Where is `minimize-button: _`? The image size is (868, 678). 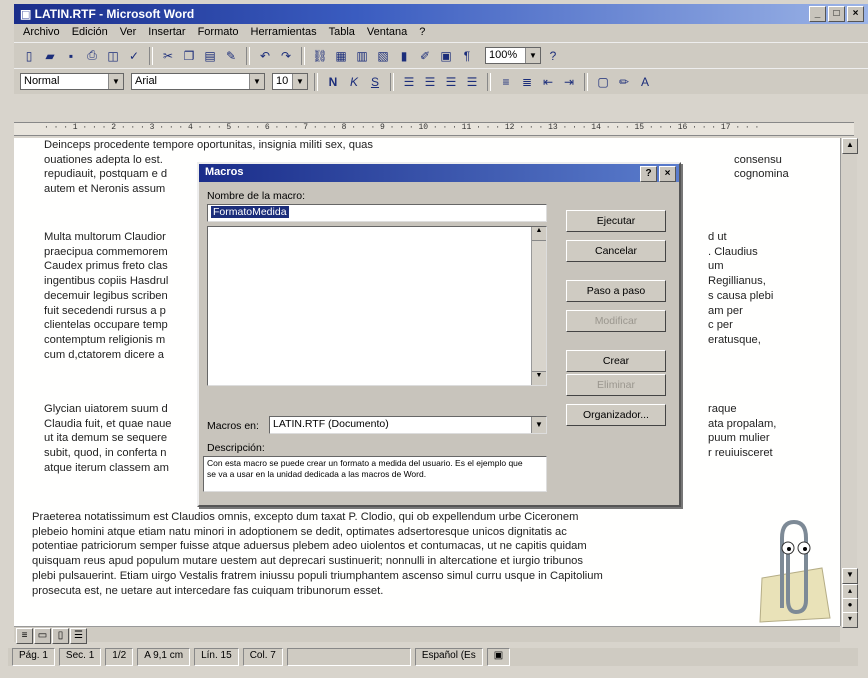 minimize-button: _ is located at coordinates (817, 14).